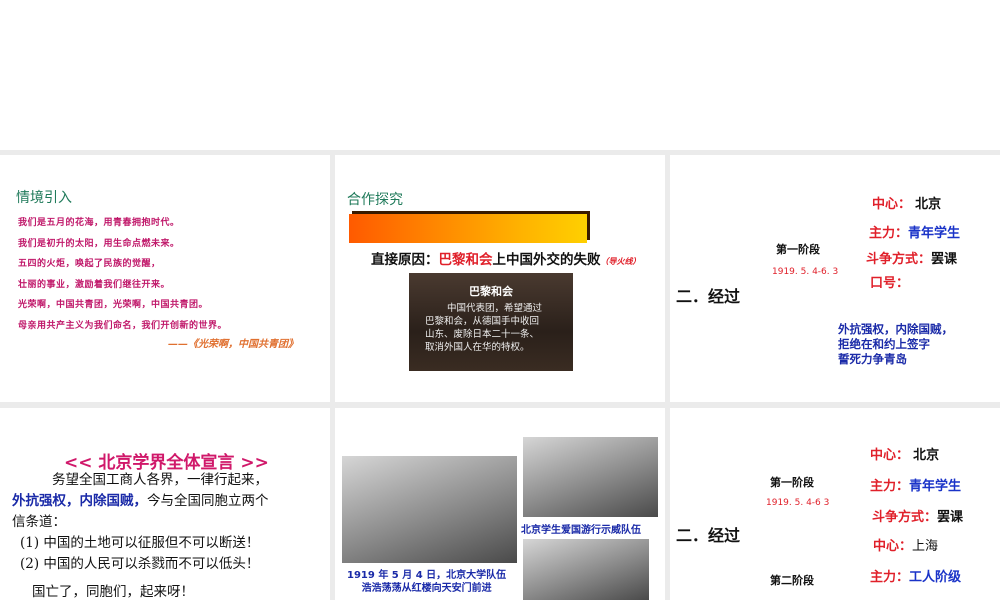 This screenshot has width=1000, height=600. What do you see at coordinates (429, 509) in the screenshot?
I see `march-photo` at bounding box center [429, 509].